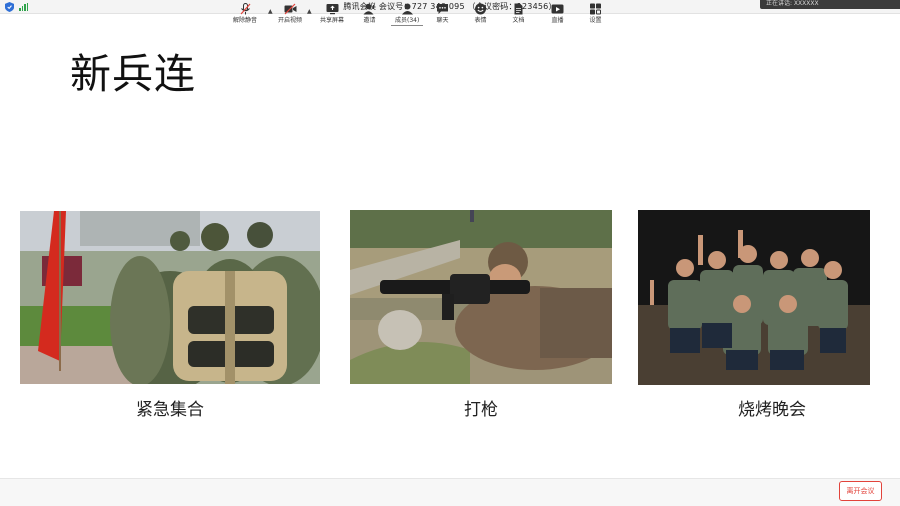 The image size is (900, 506). I want to click on unmute-button: 解除静音, so click(245, 15).